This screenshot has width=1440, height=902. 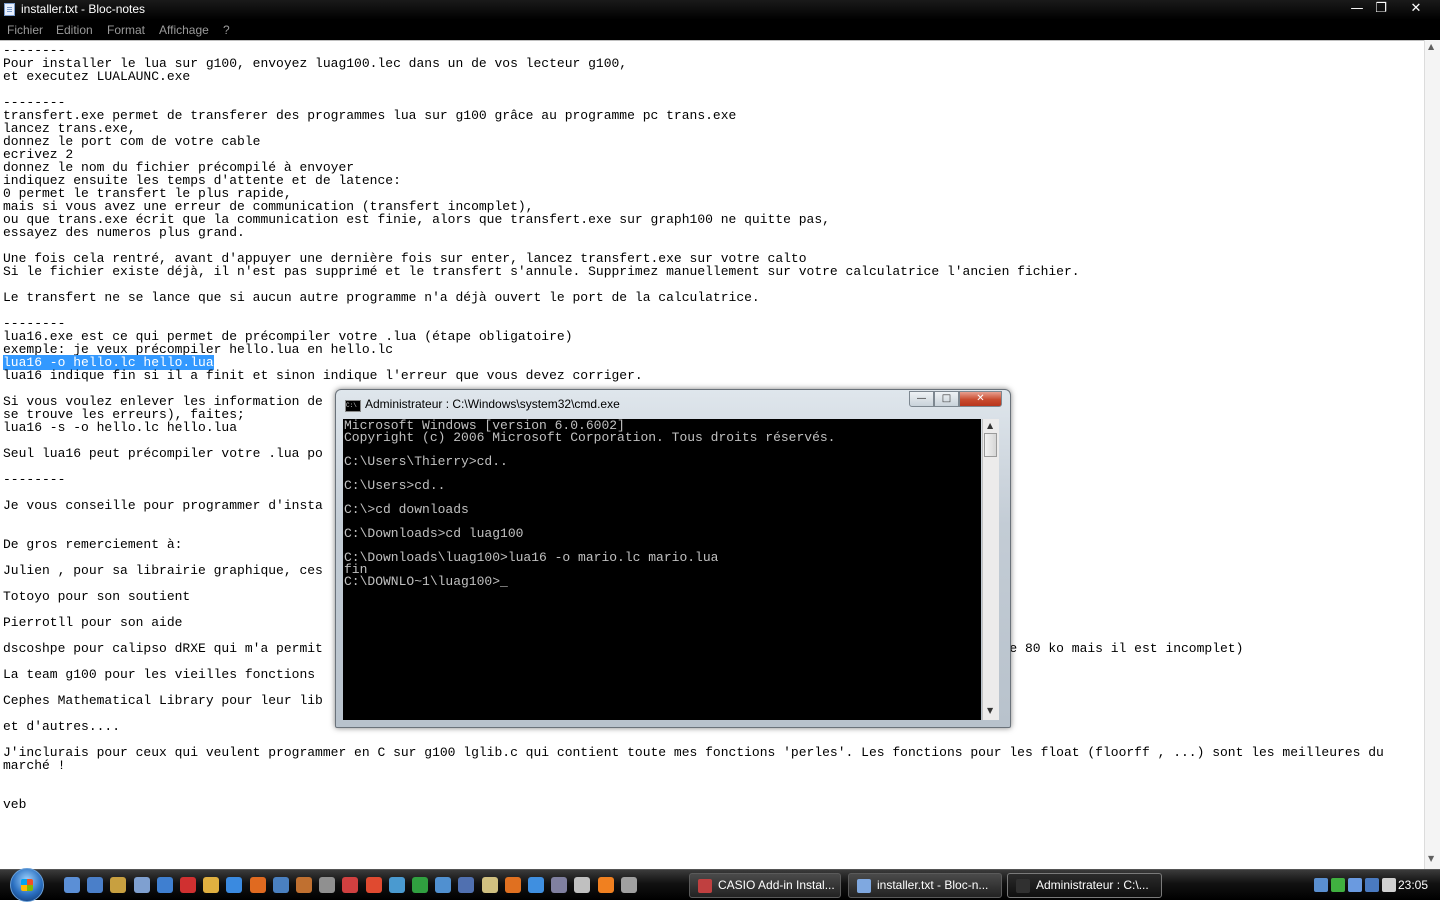 What do you see at coordinates (141, 885) in the screenshot?
I see `app-icon` at bounding box center [141, 885].